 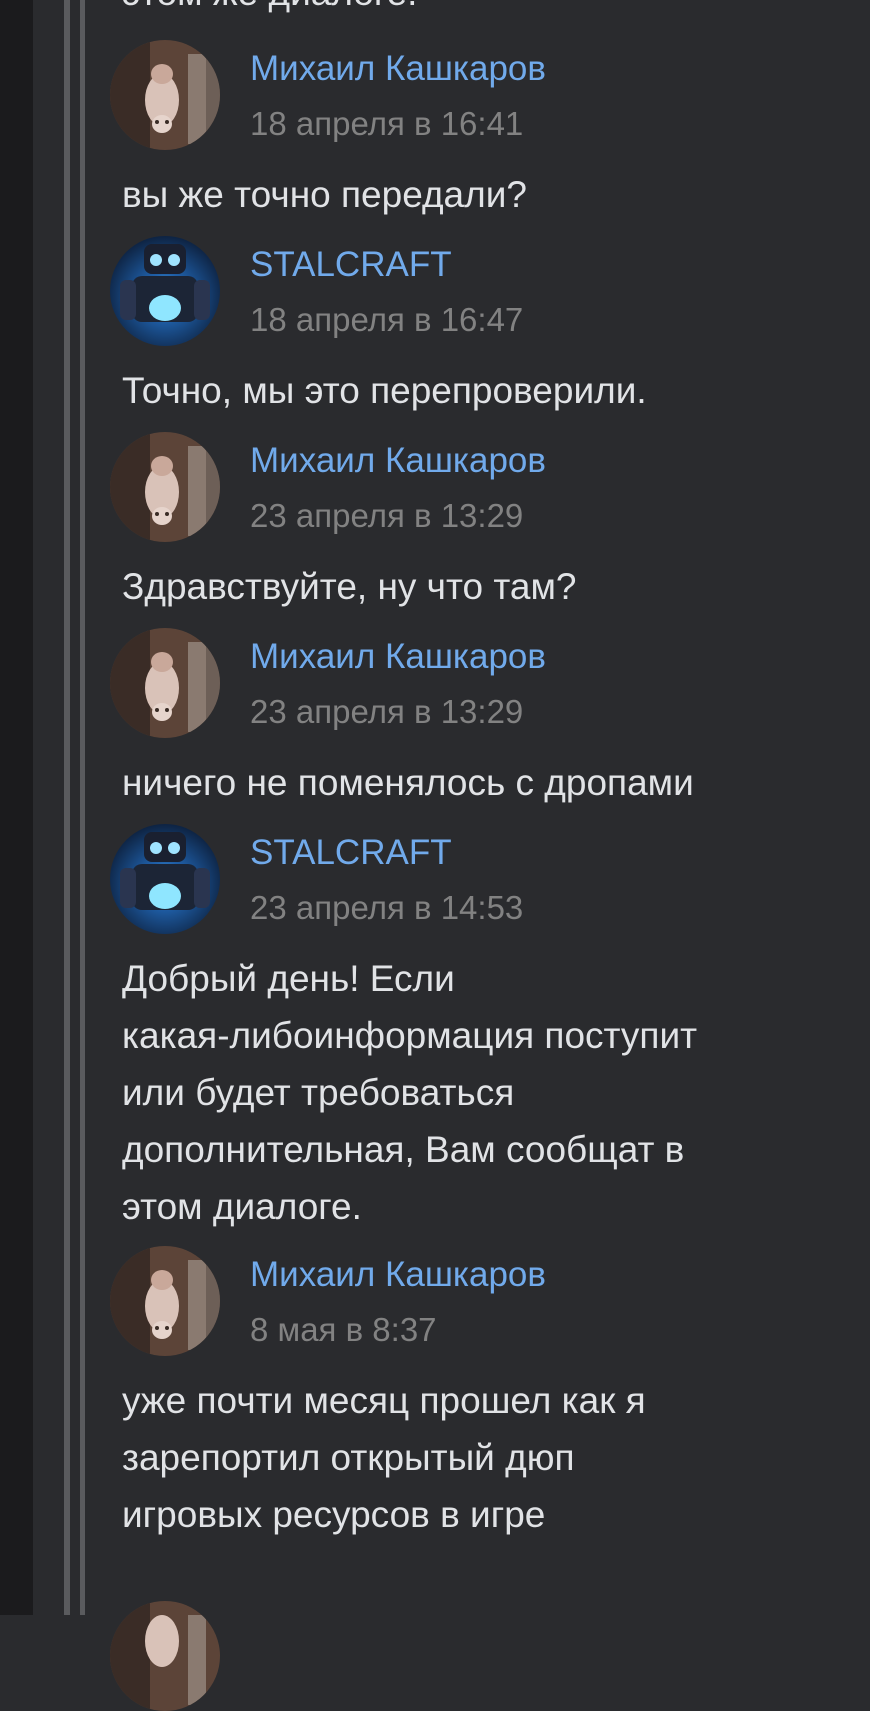 I want to click on left-edge-strip, so click(x=16, y=807).